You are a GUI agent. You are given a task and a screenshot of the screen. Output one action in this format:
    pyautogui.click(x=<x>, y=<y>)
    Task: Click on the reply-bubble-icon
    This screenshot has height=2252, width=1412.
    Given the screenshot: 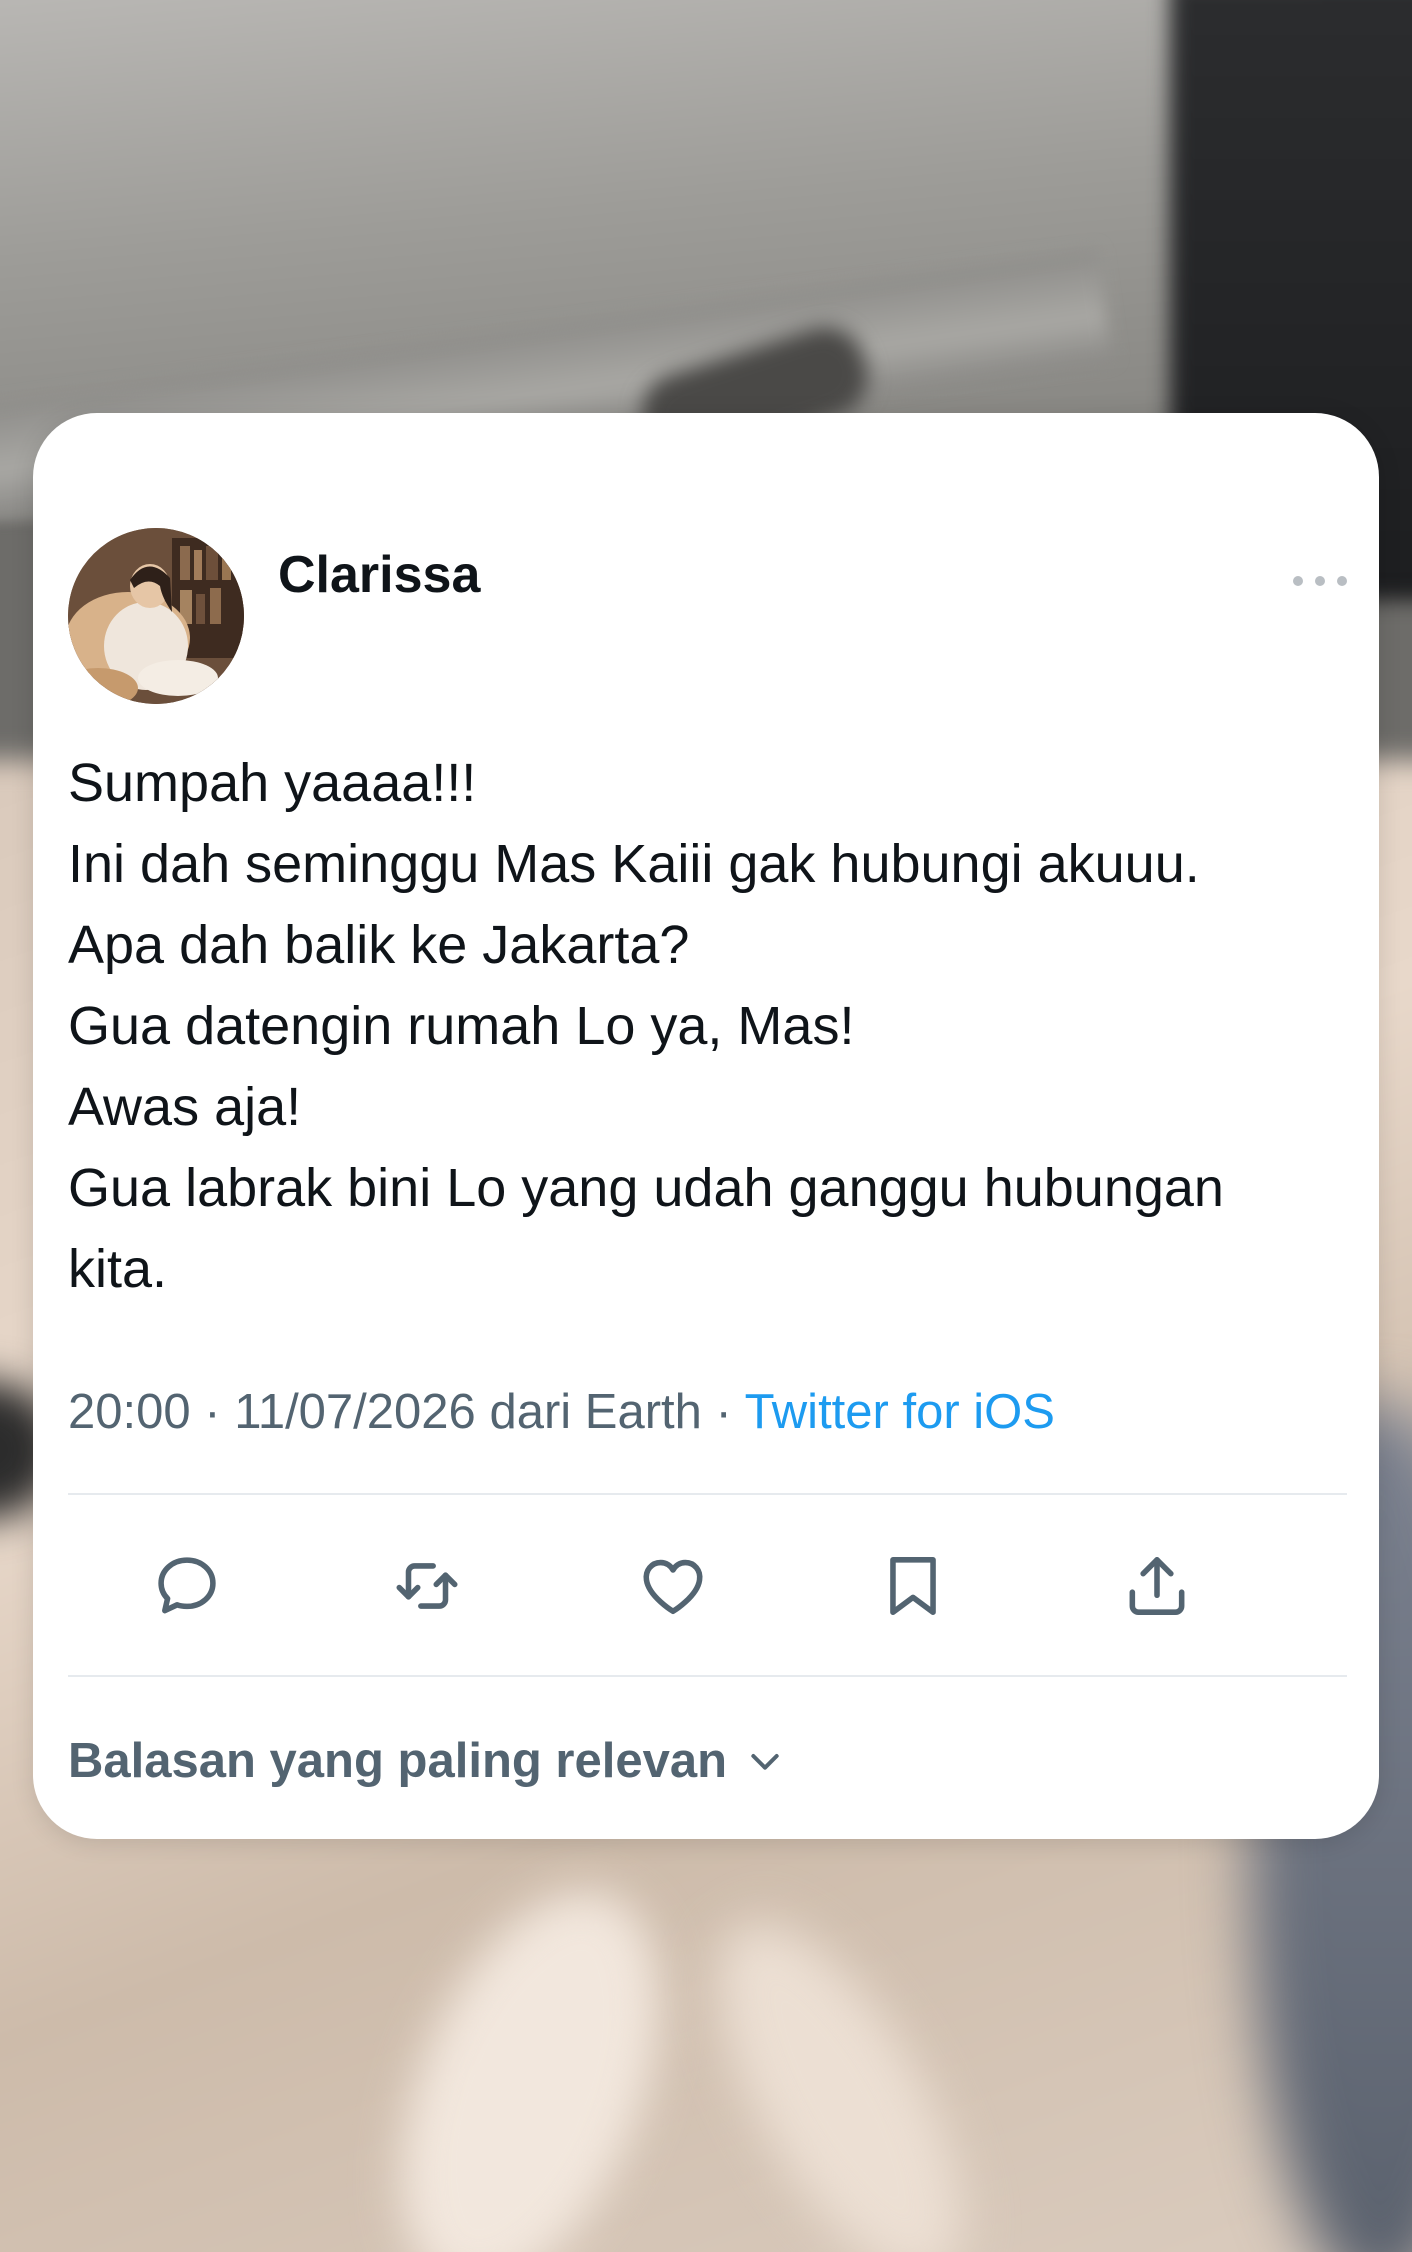 What is the action you would take?
    pyautogui.click(x=187, y=1585)
    